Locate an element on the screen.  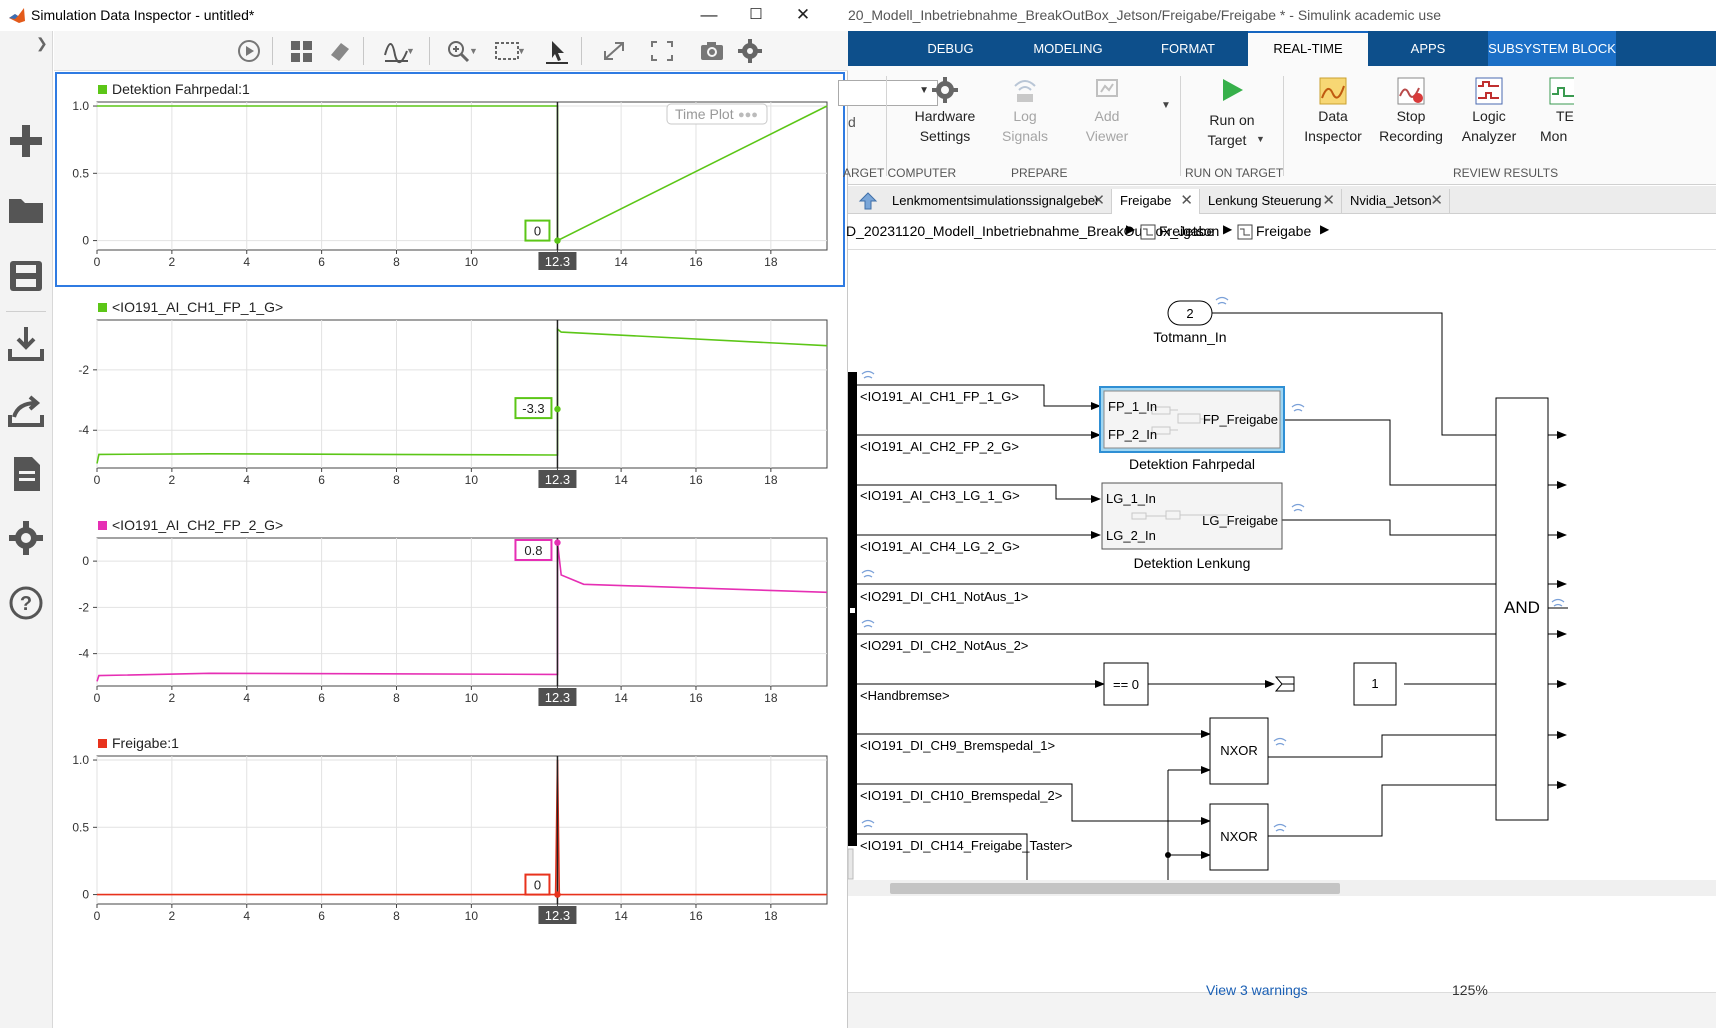
tab-modeling: MODELING is located at coordinates (1068, 48).